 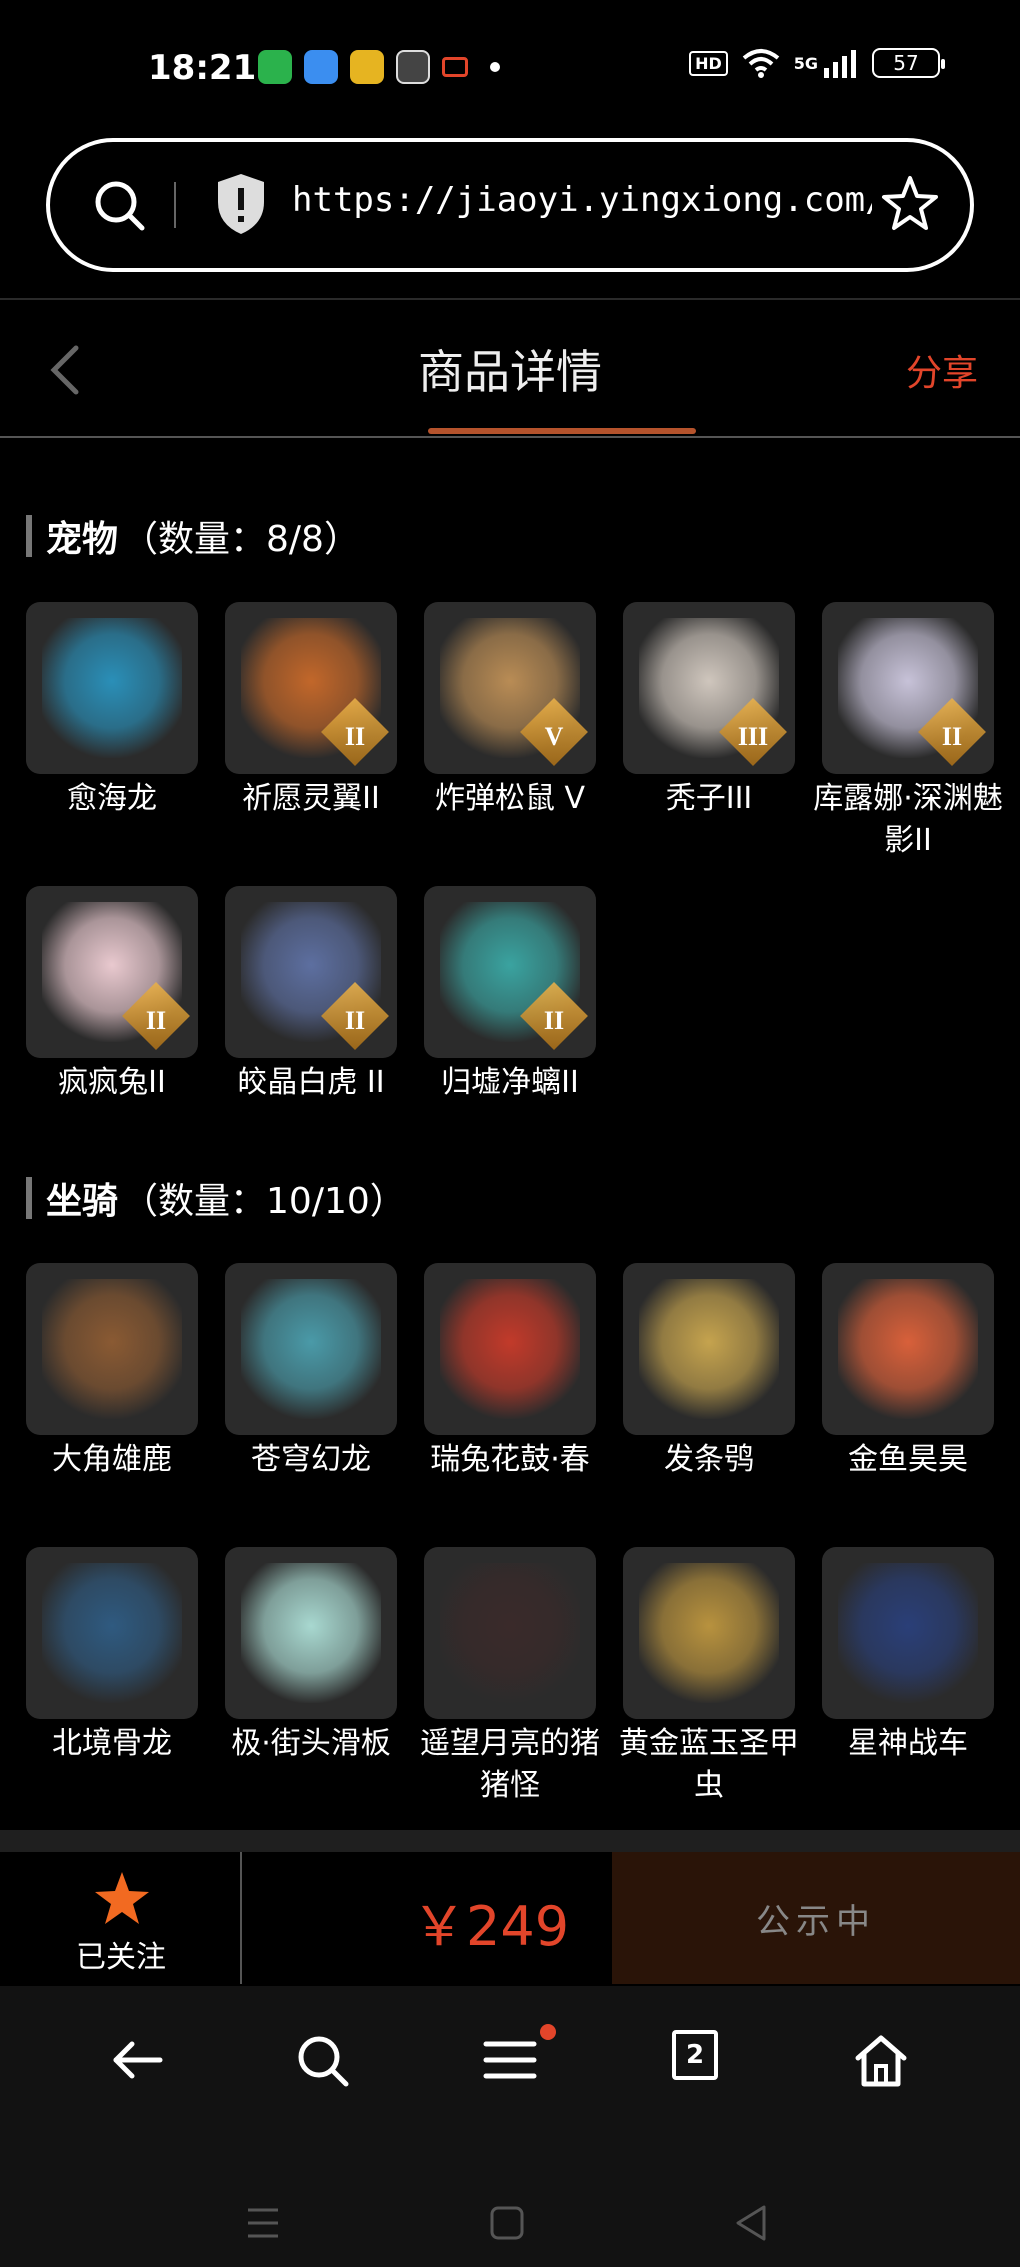 I want to click on item-tile: 金鱼昊昊, so click(x=908, y=1372).